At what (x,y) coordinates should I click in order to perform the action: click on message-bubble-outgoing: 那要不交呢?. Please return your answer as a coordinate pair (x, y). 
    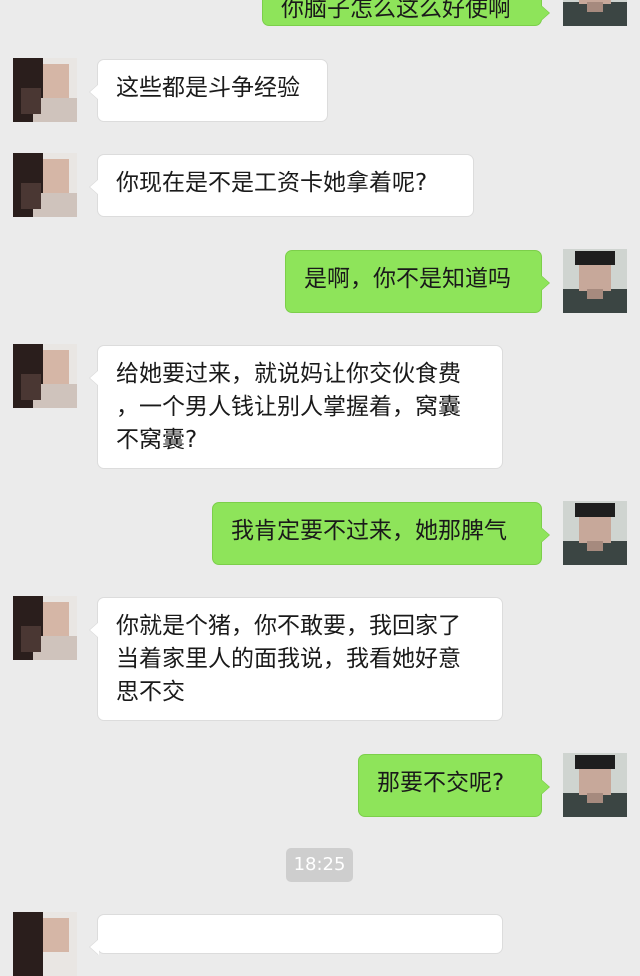
    Looking at the image, I should click on (454, 785).